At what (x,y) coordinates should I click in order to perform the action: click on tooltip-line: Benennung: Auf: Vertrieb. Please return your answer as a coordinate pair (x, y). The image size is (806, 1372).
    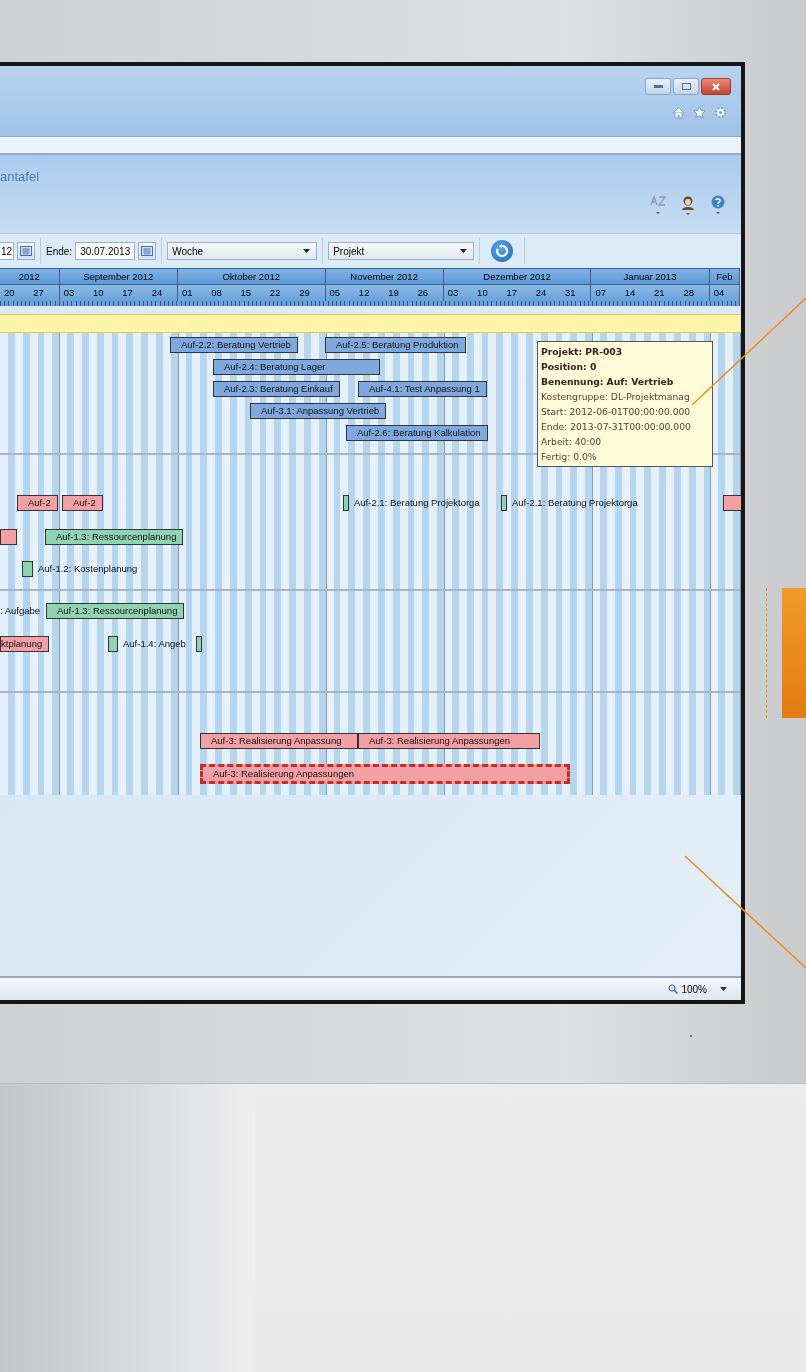
    Looking at the image, I should click on (608, 382).